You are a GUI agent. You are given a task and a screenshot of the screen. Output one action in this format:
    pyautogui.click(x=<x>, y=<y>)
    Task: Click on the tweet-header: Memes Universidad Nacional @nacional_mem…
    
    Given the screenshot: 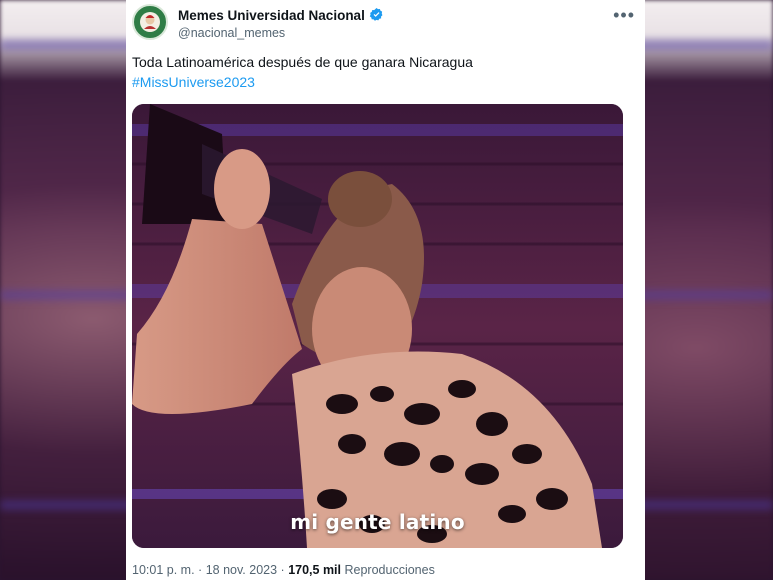 What is the action you would take?
    pyautogui.click(x=383, y=24)
    